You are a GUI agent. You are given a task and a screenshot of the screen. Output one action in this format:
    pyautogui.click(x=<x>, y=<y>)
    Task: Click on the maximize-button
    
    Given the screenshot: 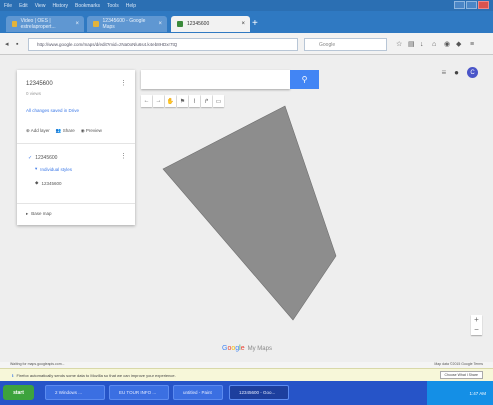 What is the action you would take?
    pyautogui.click(x=471, y=5)
    